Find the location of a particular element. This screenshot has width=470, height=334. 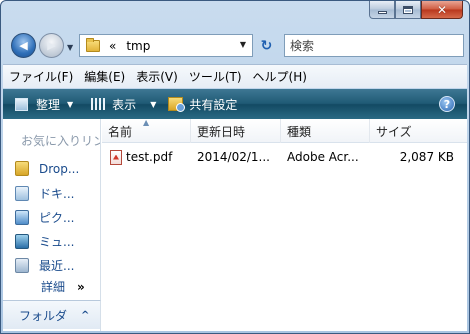

address-bar: « tmp ▼ is located at coordinates (166, 45).